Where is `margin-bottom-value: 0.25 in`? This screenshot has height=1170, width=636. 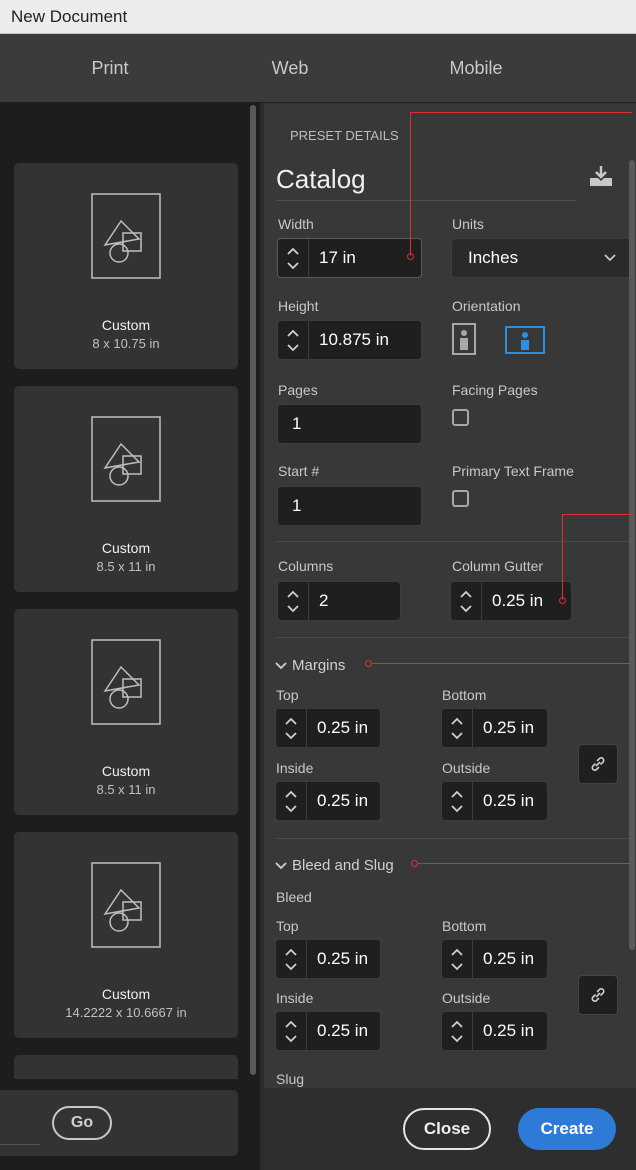 margin-bottom-value: 0.25 in is located at coordinates (509, 727).